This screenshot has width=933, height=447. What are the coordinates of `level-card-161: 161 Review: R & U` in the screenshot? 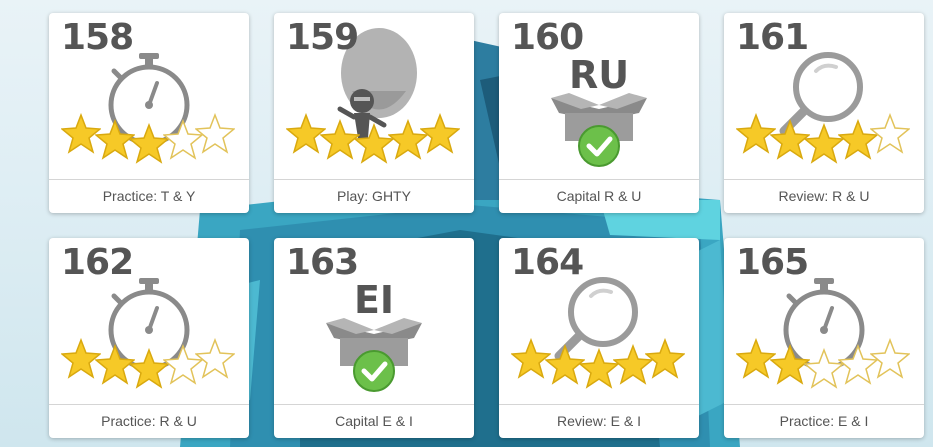 It's located at (824, 113).